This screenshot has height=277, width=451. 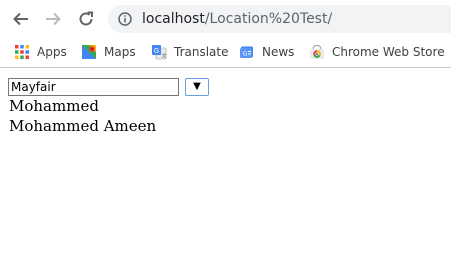 I want to click on svg-text: 文, so click(x=164, y=56).